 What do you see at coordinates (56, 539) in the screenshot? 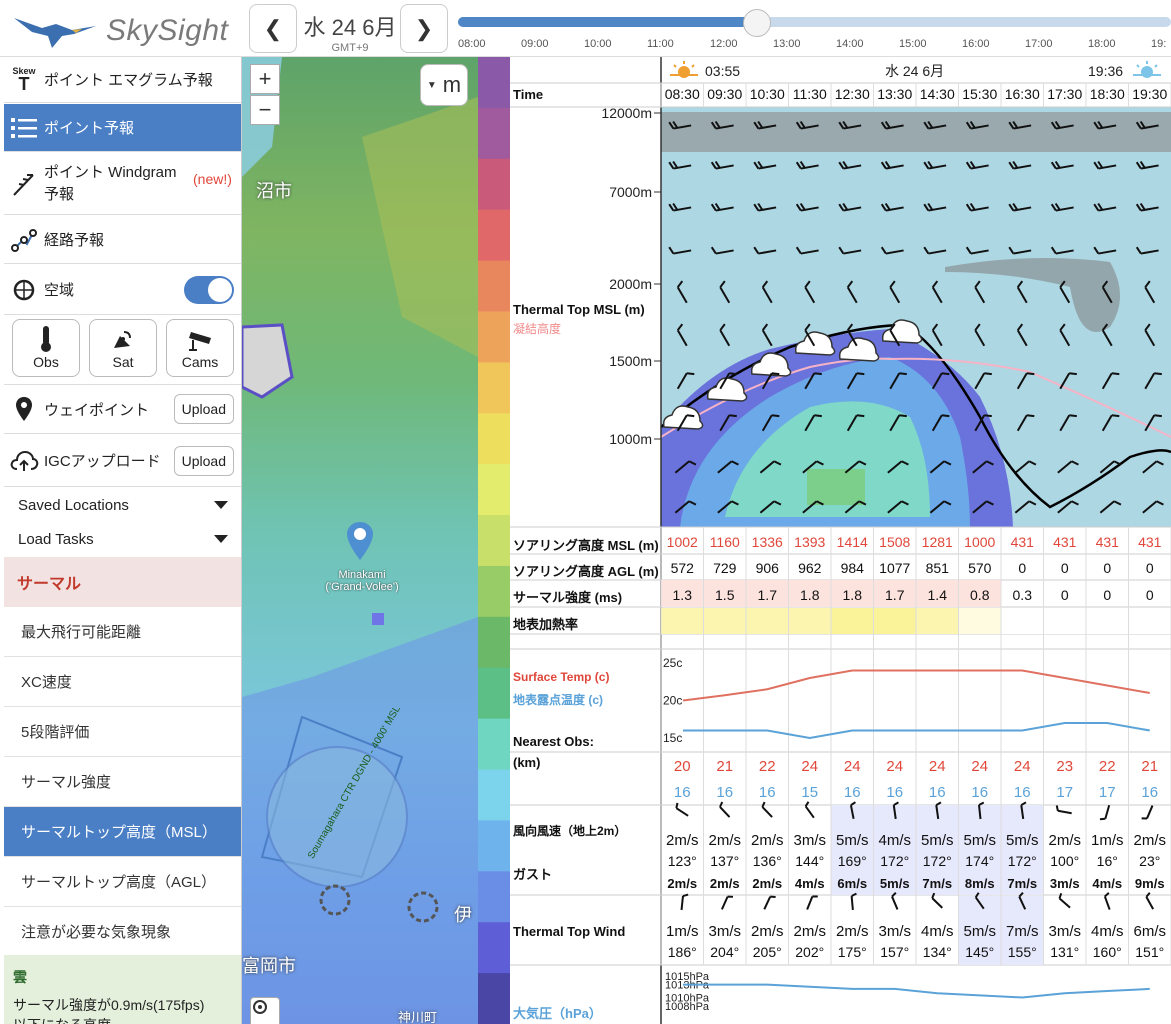
I see `load-tasks-label: Load Tasks` at bounding box center [56, 539].